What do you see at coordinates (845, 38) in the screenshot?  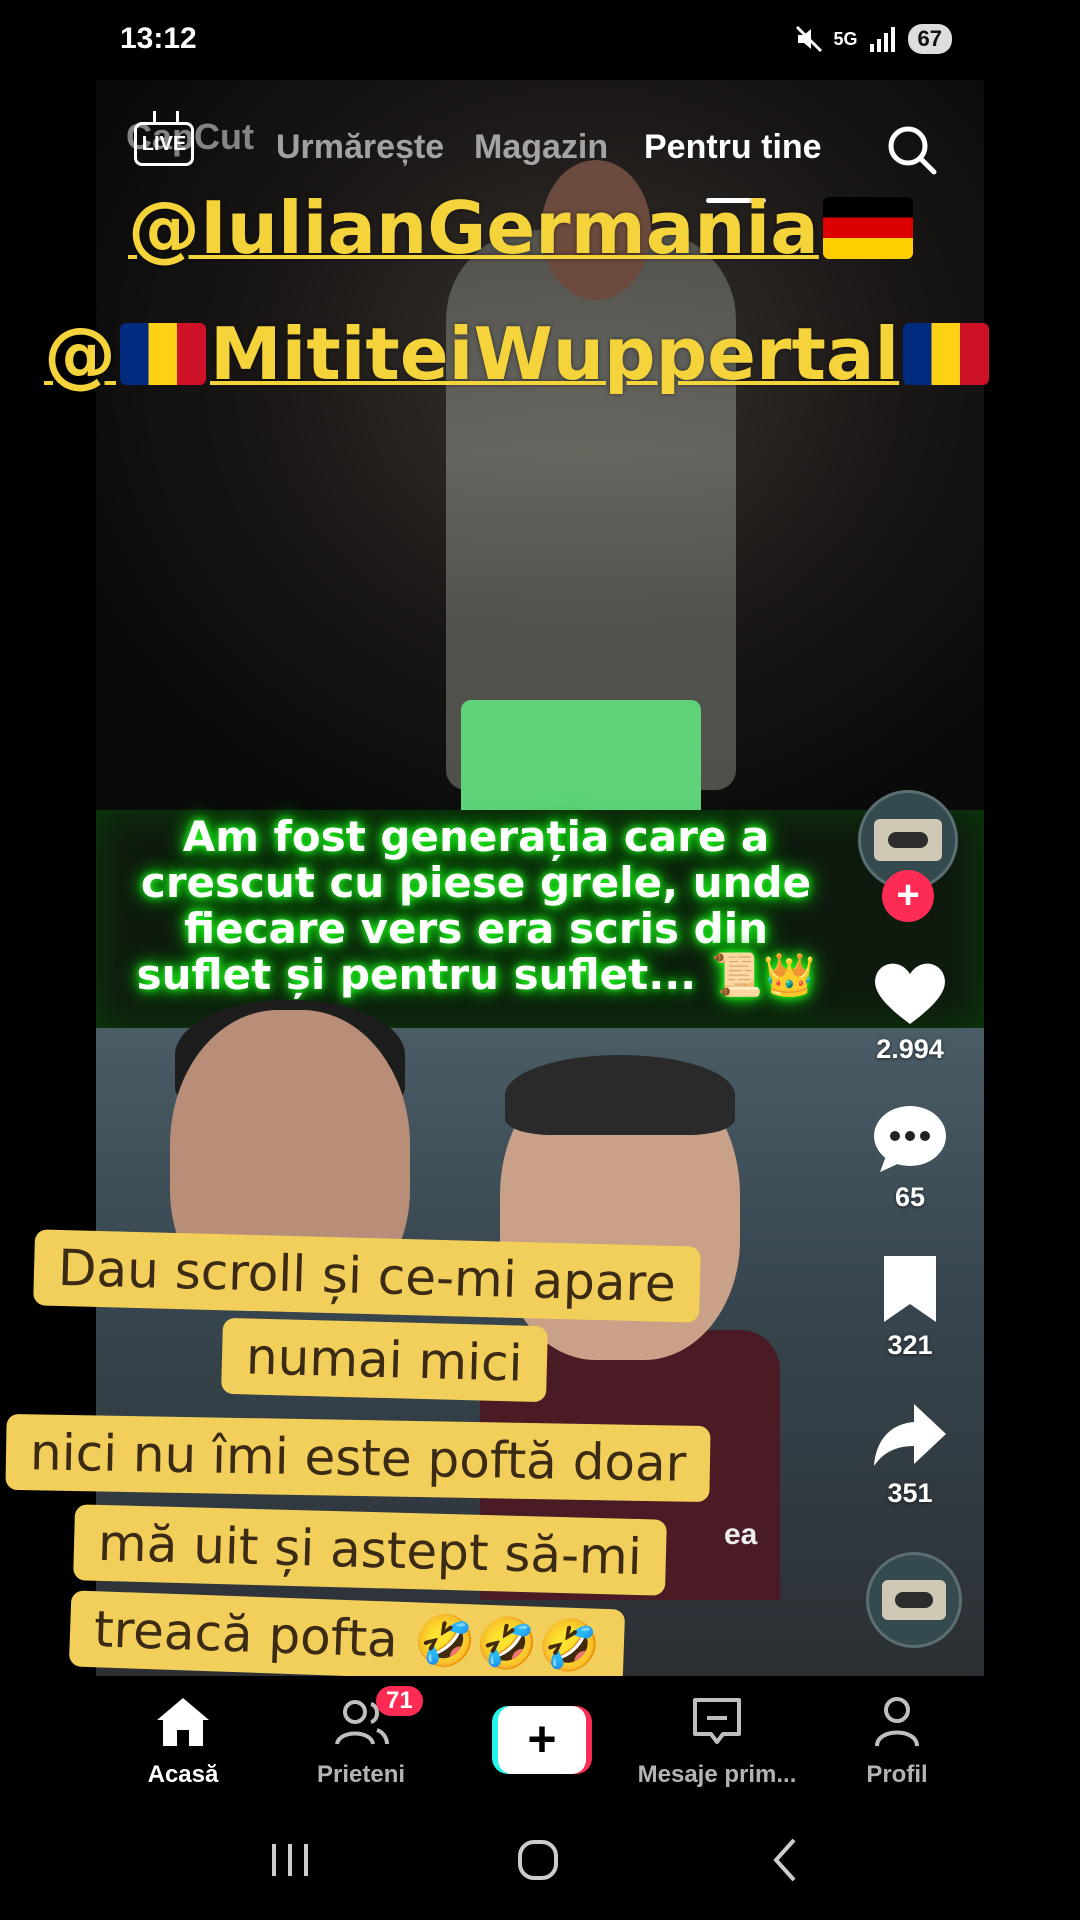 I see `network-icon: 5G` at bounding box center [845, 38].